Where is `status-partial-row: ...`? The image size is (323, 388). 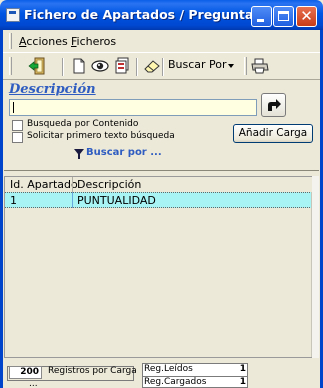
status-partial-row: ... is located at coordinates (74, 384).